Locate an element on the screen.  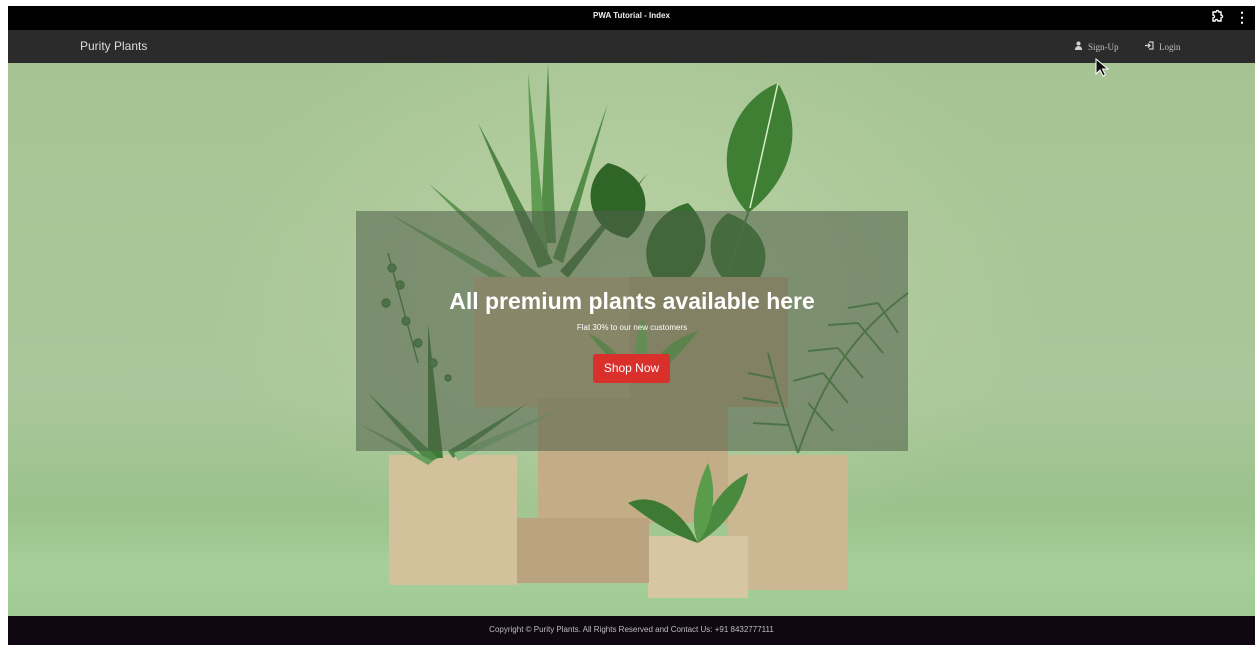
login-icon is located at coordinates (1149, 47).